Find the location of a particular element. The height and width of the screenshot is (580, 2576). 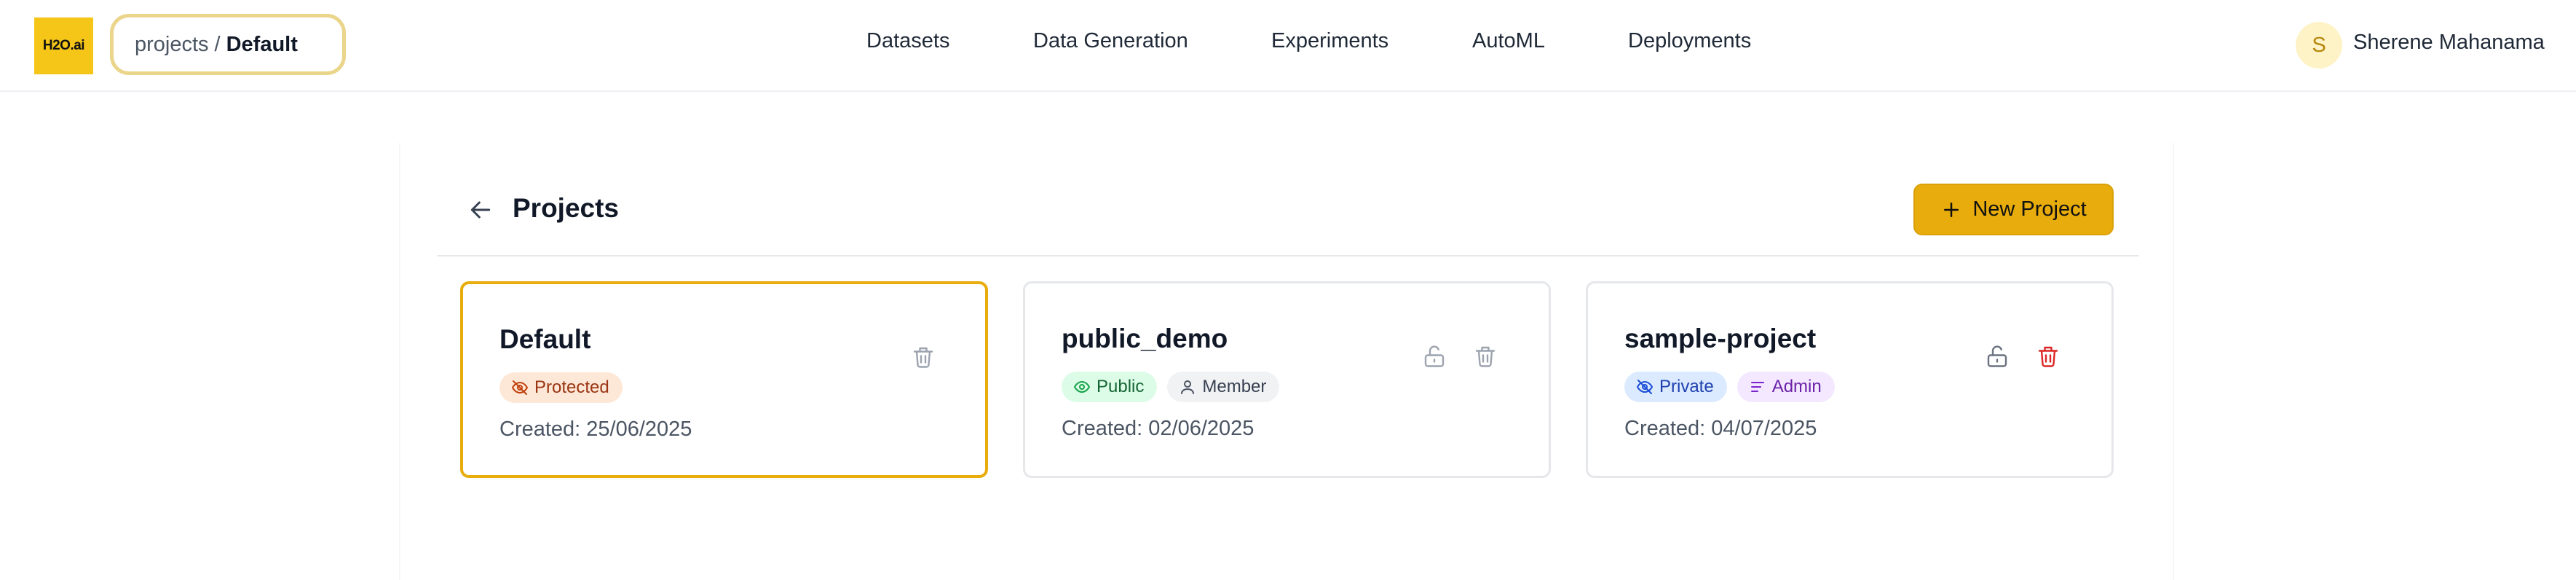

page-title: Projects is located at coordinates (566, 208).